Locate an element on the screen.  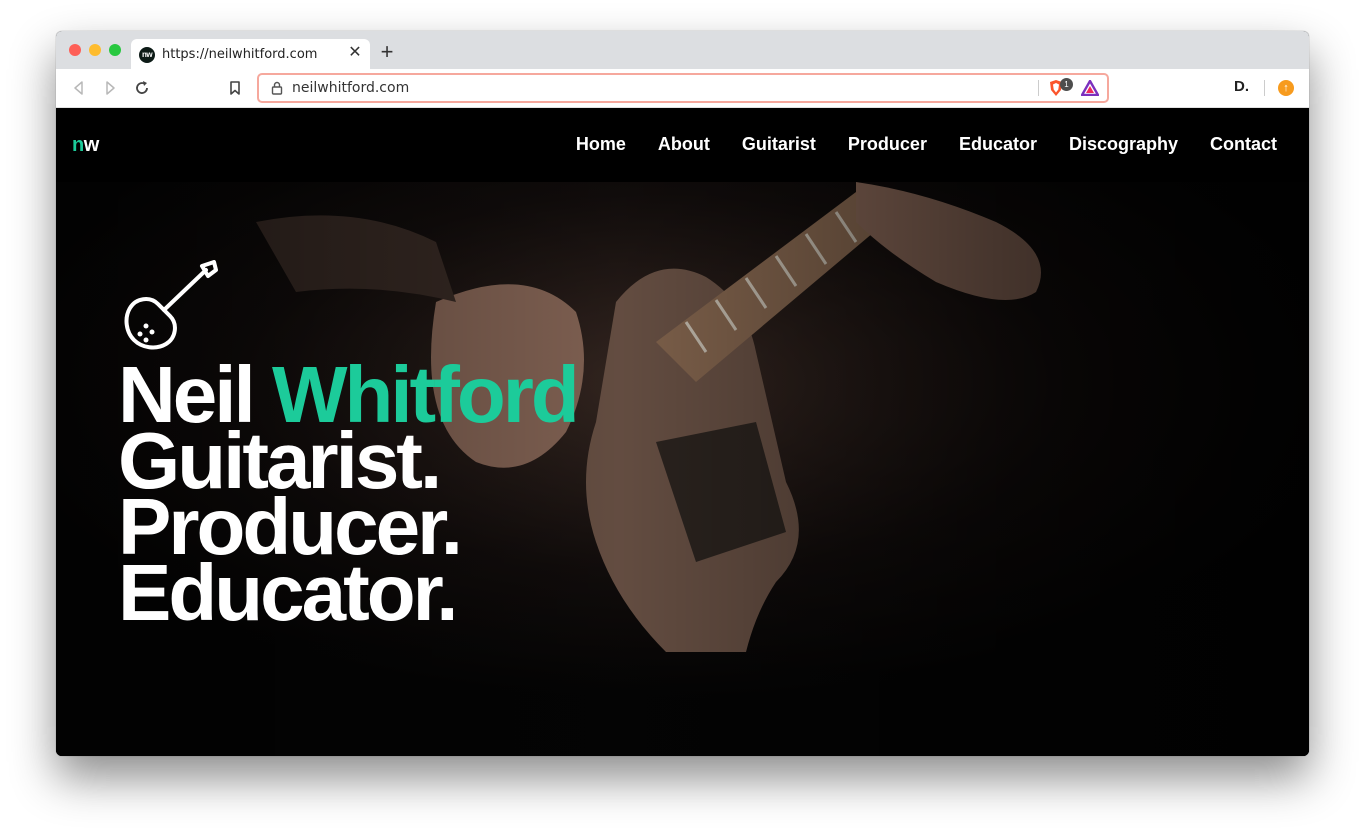
bookmark-icon is located at coordinates (235, 88).